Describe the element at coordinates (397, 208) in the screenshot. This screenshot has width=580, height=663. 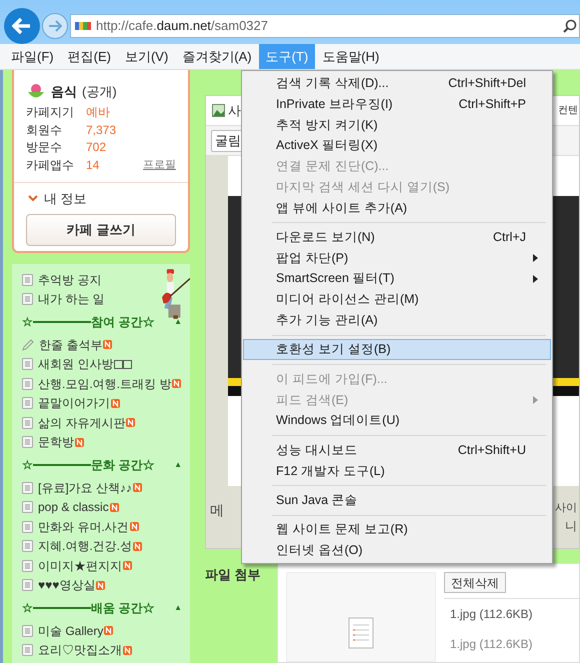
I see `menu-item: 앱 뷰에 사이트 추가(A)` at that location.